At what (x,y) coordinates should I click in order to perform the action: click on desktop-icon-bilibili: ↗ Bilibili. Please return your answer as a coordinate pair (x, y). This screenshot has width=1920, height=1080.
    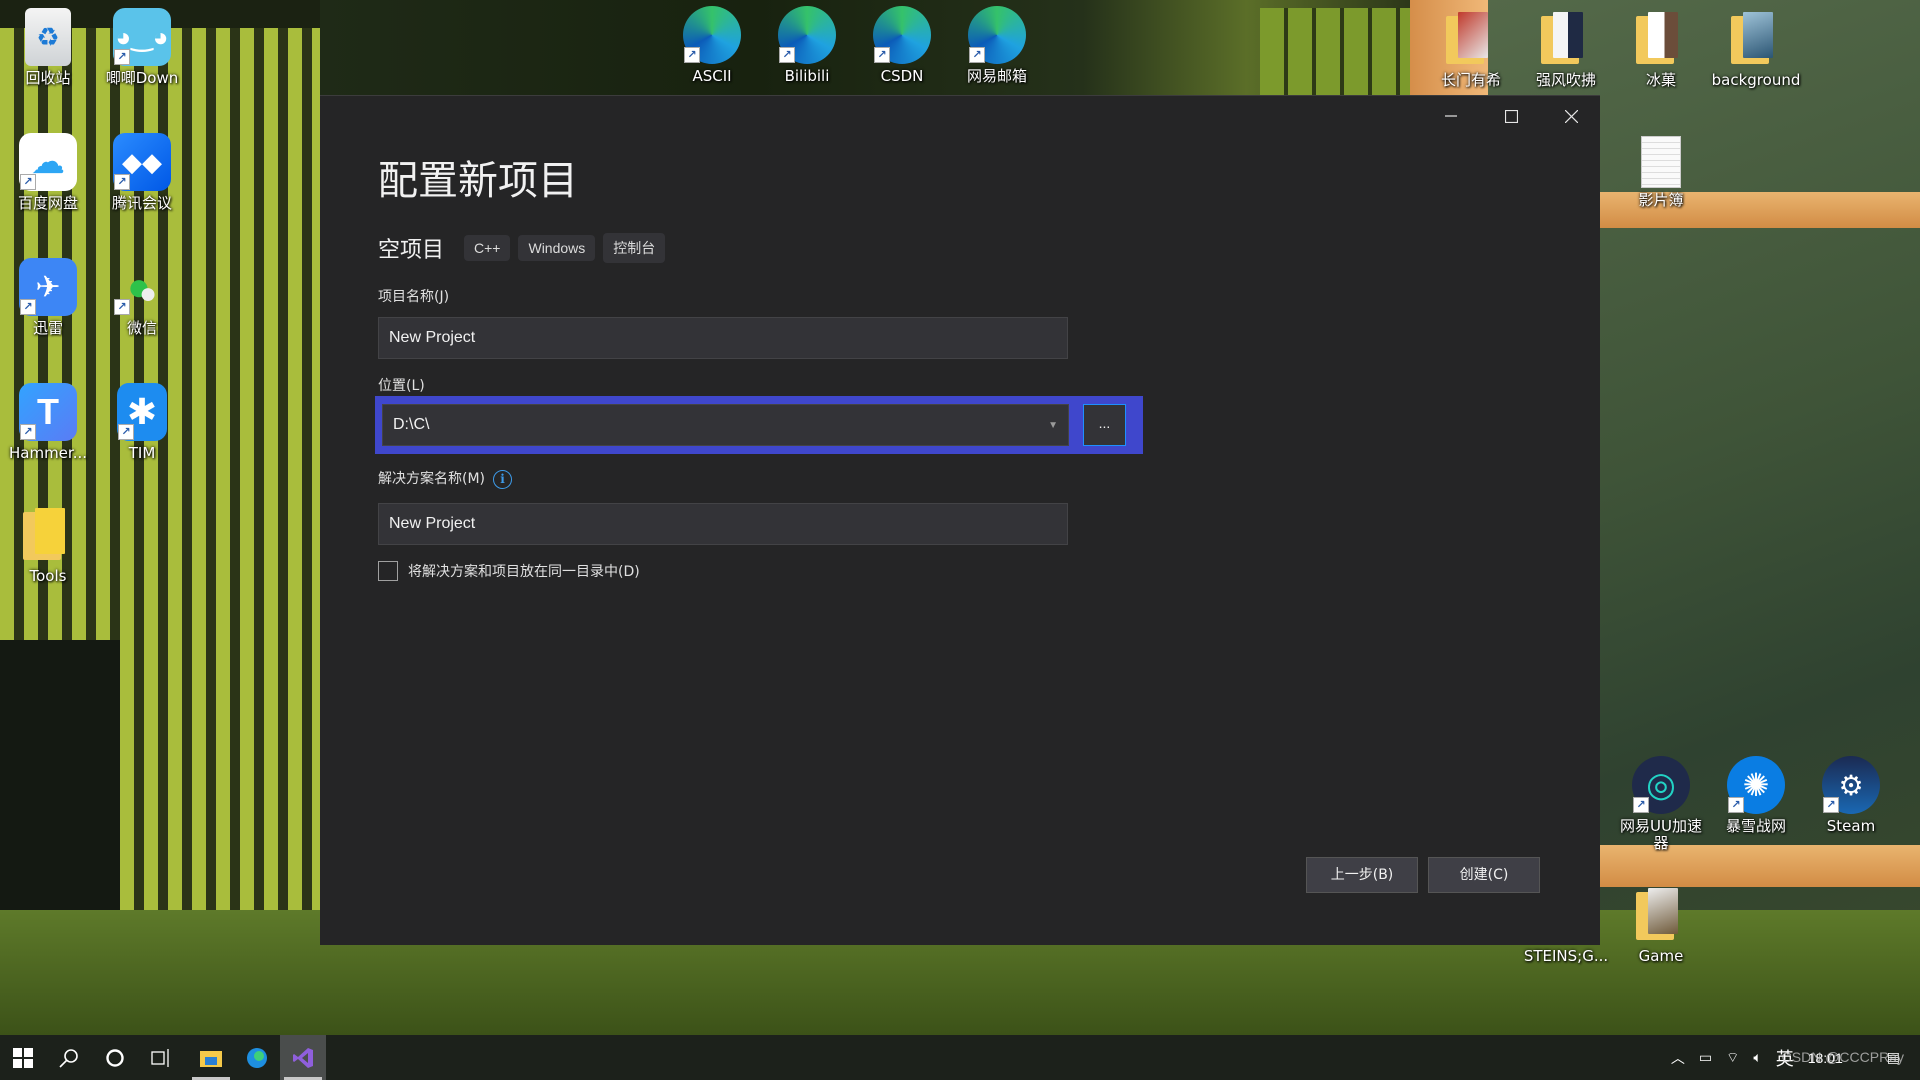
    Looking at the image, I should click on (807, 45).